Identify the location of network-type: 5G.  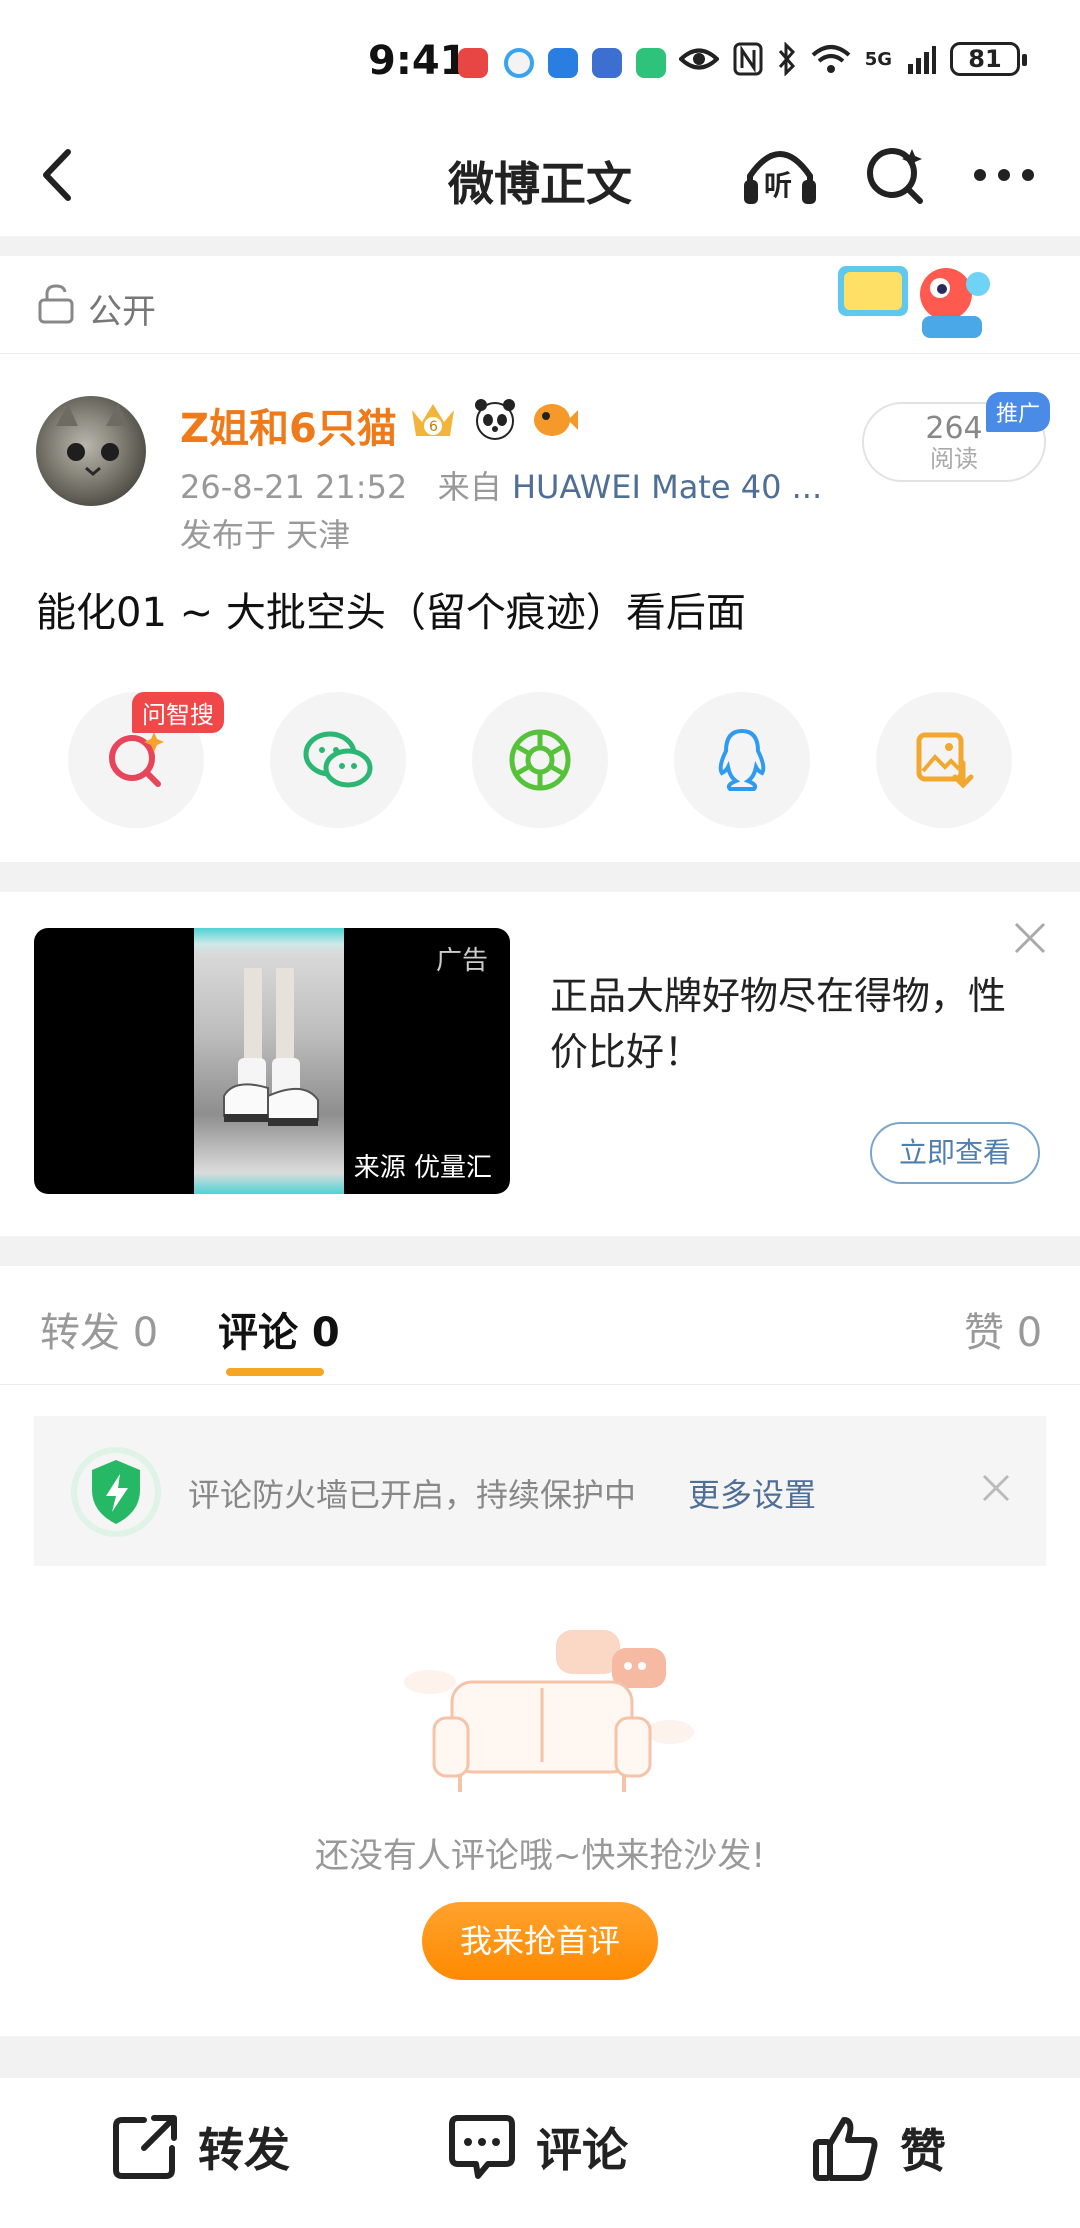
(878, 59).